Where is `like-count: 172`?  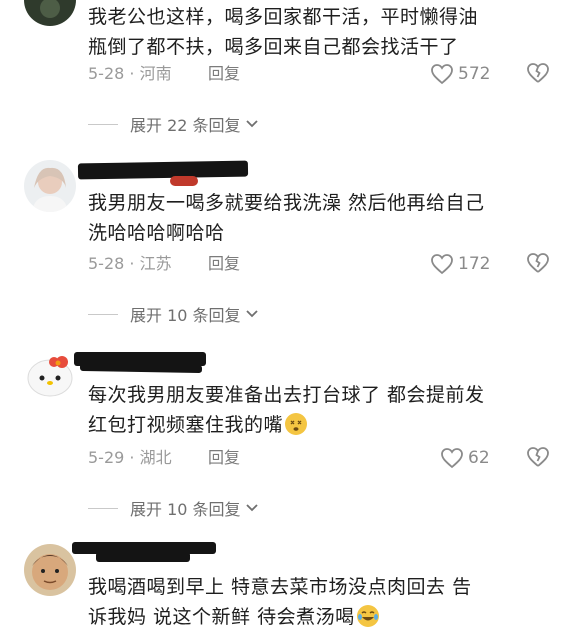
like-count: 172 is located at coordinates (474, 264).